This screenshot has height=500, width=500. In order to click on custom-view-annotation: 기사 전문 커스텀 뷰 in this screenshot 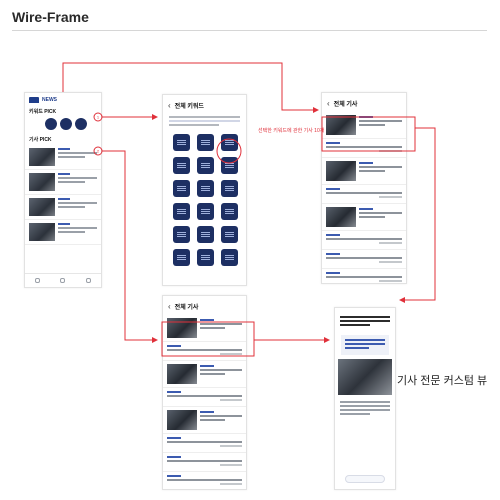, I will do `click(442, 381)`.